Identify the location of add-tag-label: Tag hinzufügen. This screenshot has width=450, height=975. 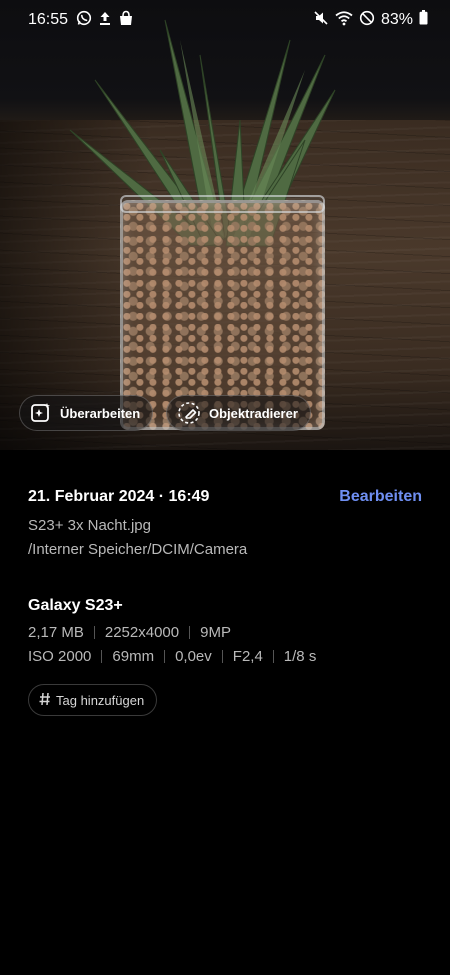
(100, 700).